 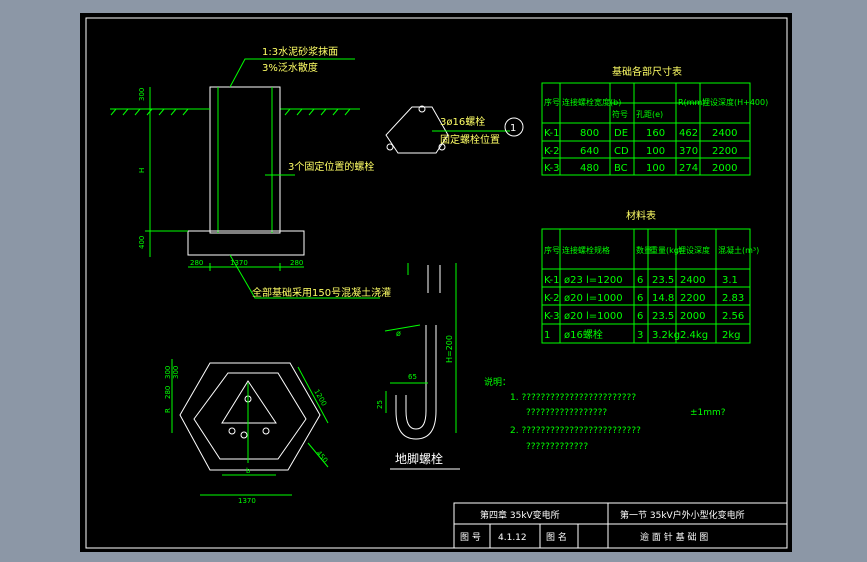 I want to click on bolt-label: 3ø16螺栓, so click(x=462, y=121).